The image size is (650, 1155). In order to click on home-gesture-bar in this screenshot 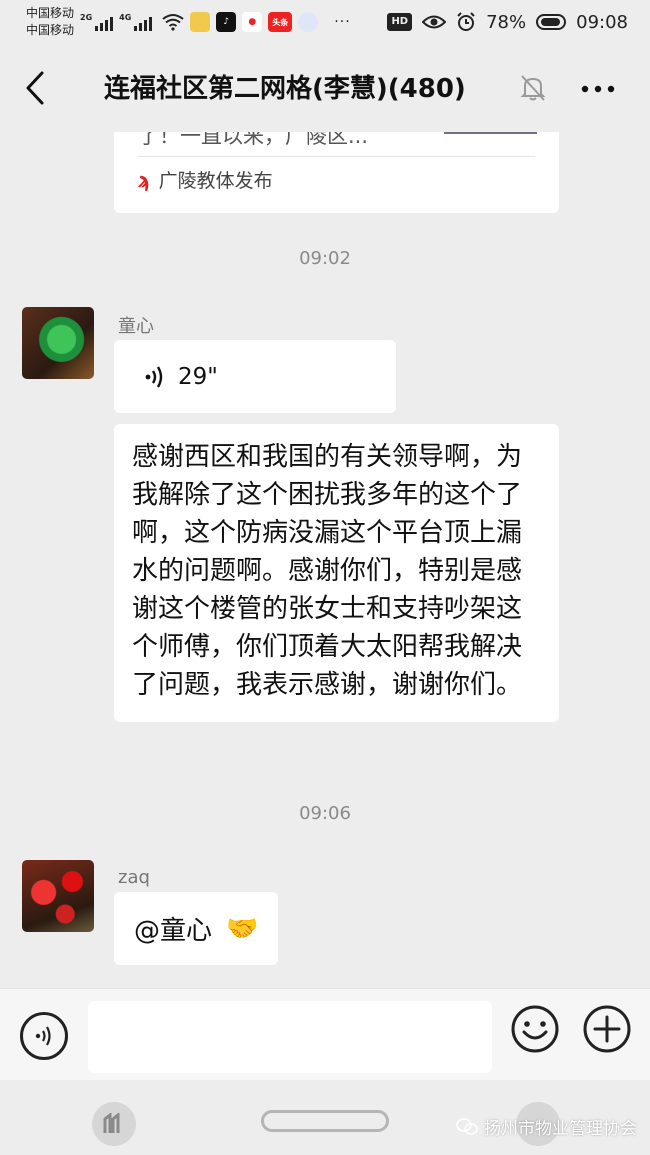, I will do `click(325, 1121)`.